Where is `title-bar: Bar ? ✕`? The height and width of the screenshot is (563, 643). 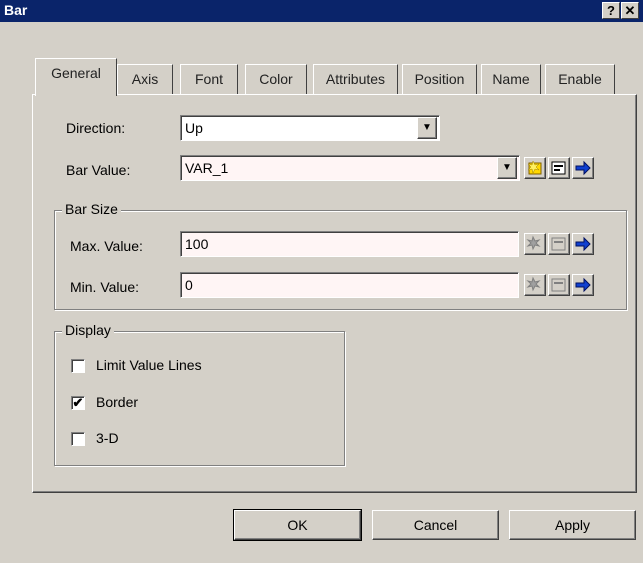 title-bar: Bar ? ✕ is located at coordinates (321, 11).